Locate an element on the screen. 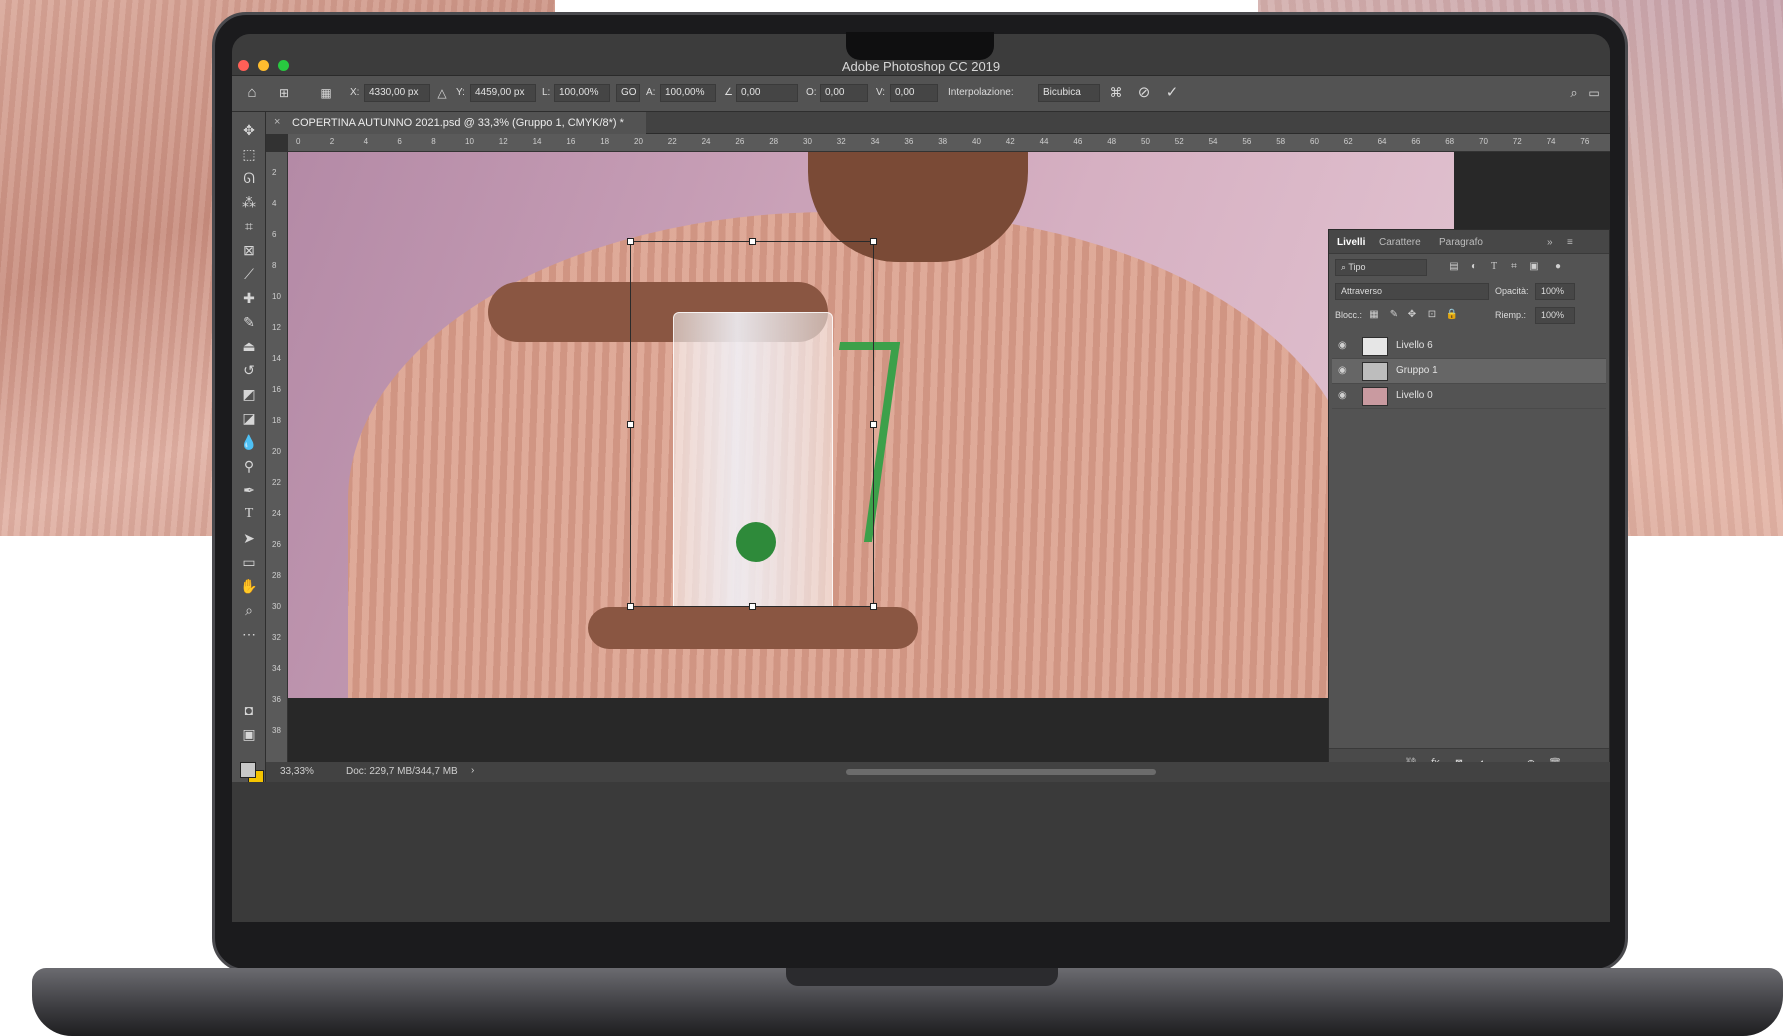 The height and width of the screenshot is (1036, 1783). layer-row: ◉ Livello 0 is located at coordinates (1469, 396).